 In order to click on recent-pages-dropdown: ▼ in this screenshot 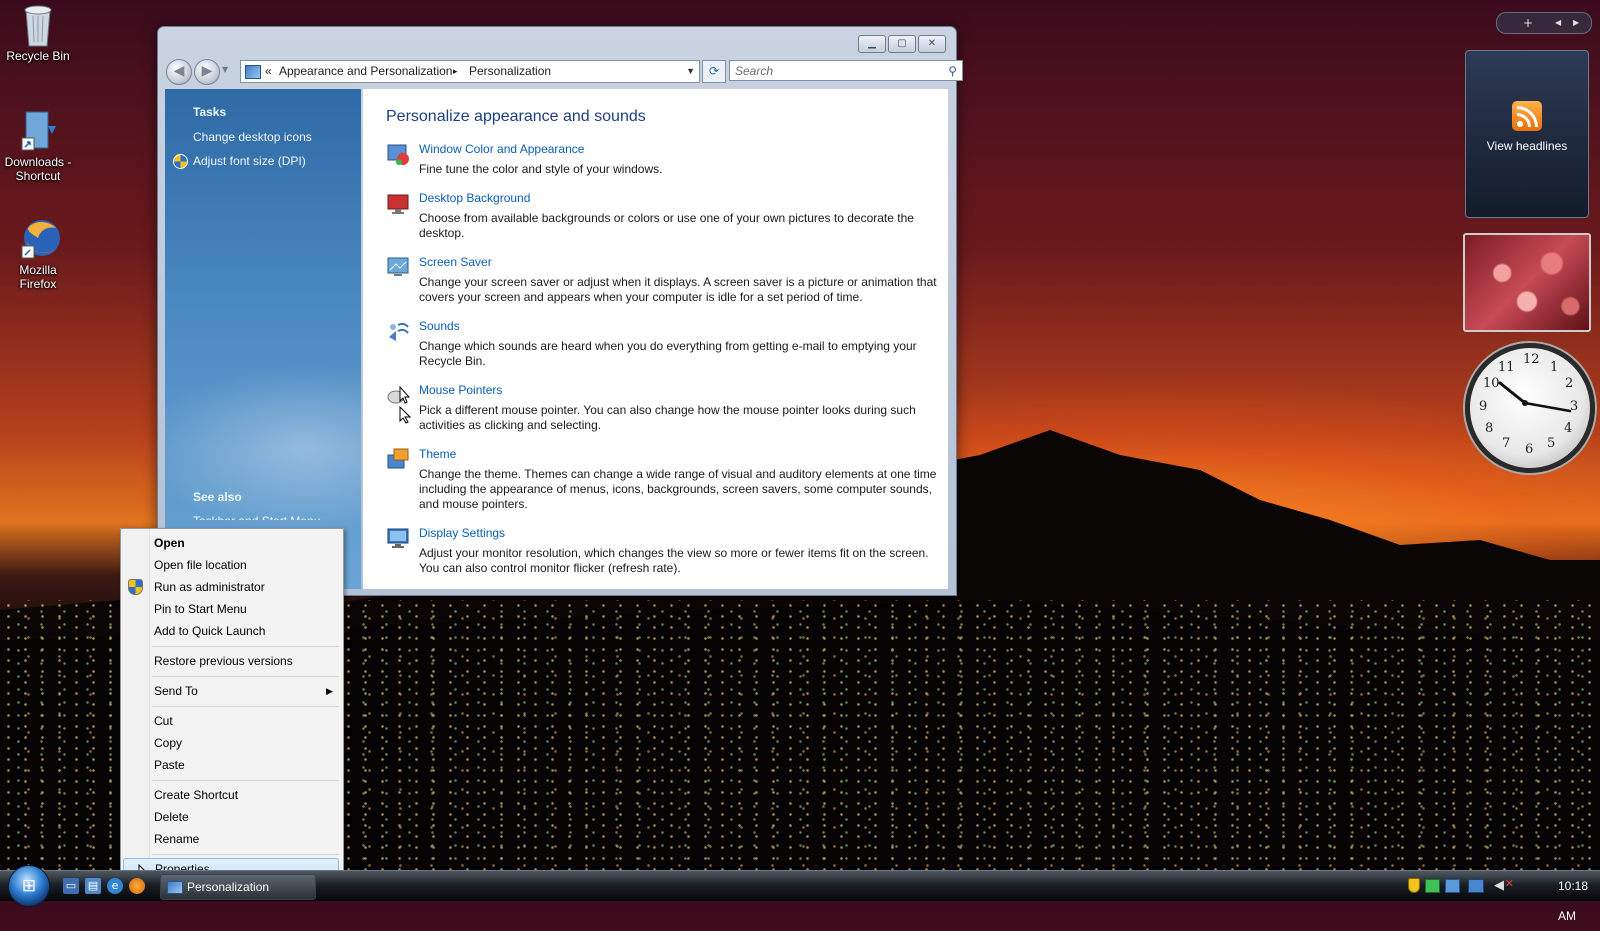, I will do `click(225, 69)`.